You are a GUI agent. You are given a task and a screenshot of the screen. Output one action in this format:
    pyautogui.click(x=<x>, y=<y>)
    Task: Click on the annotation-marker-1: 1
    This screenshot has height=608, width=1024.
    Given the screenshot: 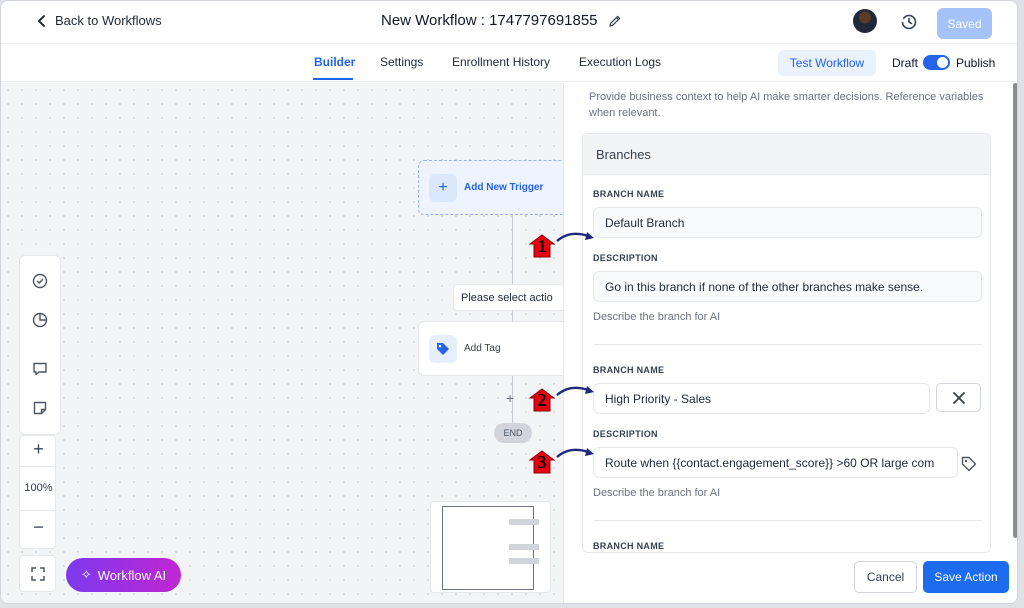 What is the action you would take?
    pyautogui.click(x=542, y=246)
    